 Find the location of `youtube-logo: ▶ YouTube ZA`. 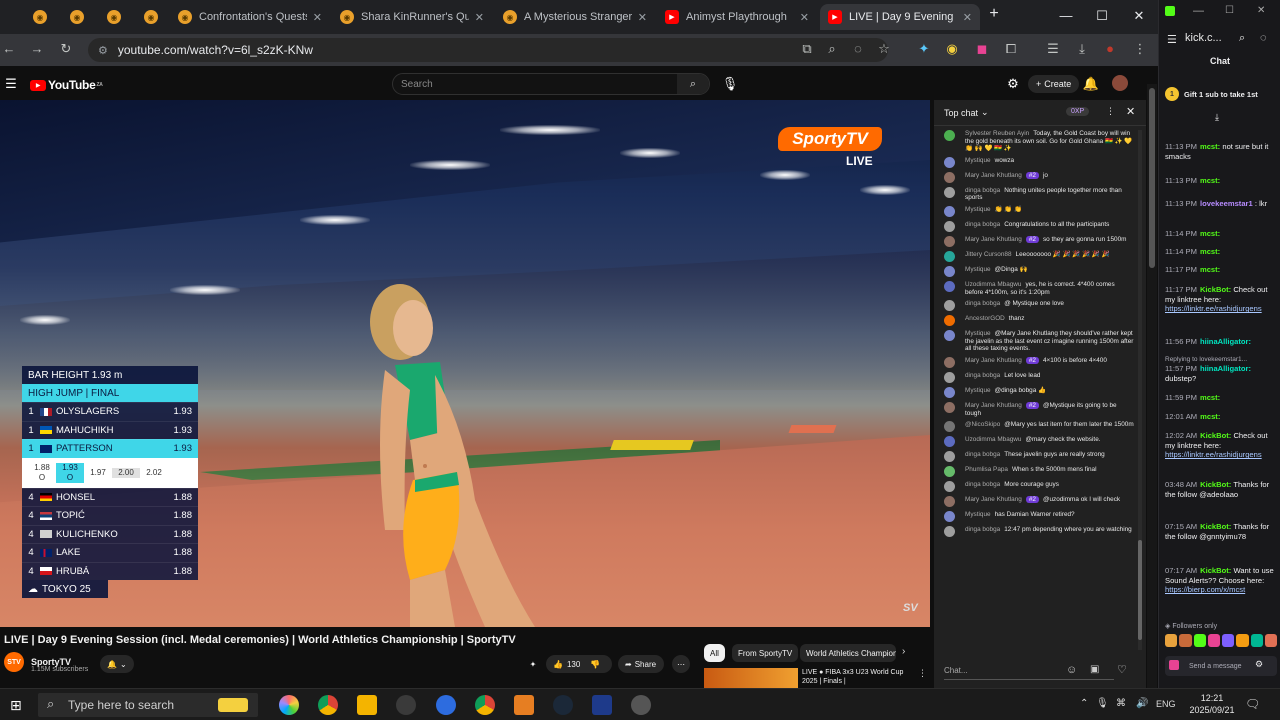

youtube-logo: ▶ YouTube ZA is located at coordinates (66, 85).